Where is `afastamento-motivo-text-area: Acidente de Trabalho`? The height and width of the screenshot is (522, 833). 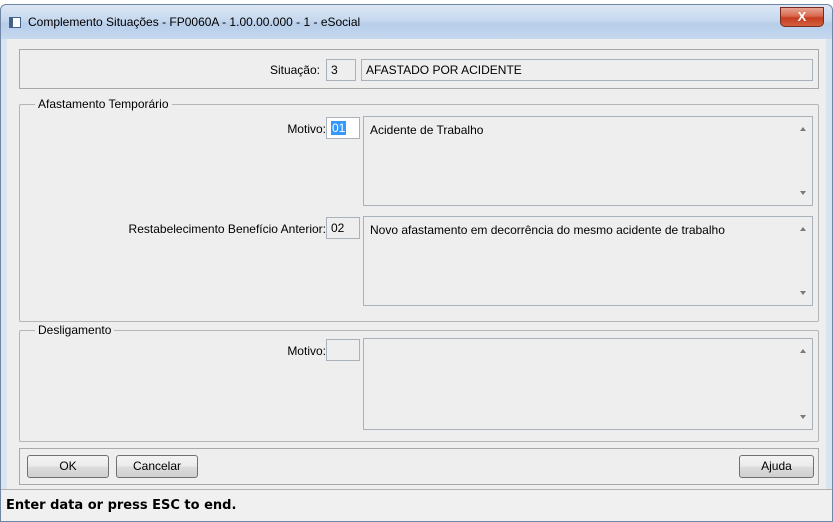
afastamento-motivo-text-area: Acidente de Trabalho is located at coordinates (588, 161).